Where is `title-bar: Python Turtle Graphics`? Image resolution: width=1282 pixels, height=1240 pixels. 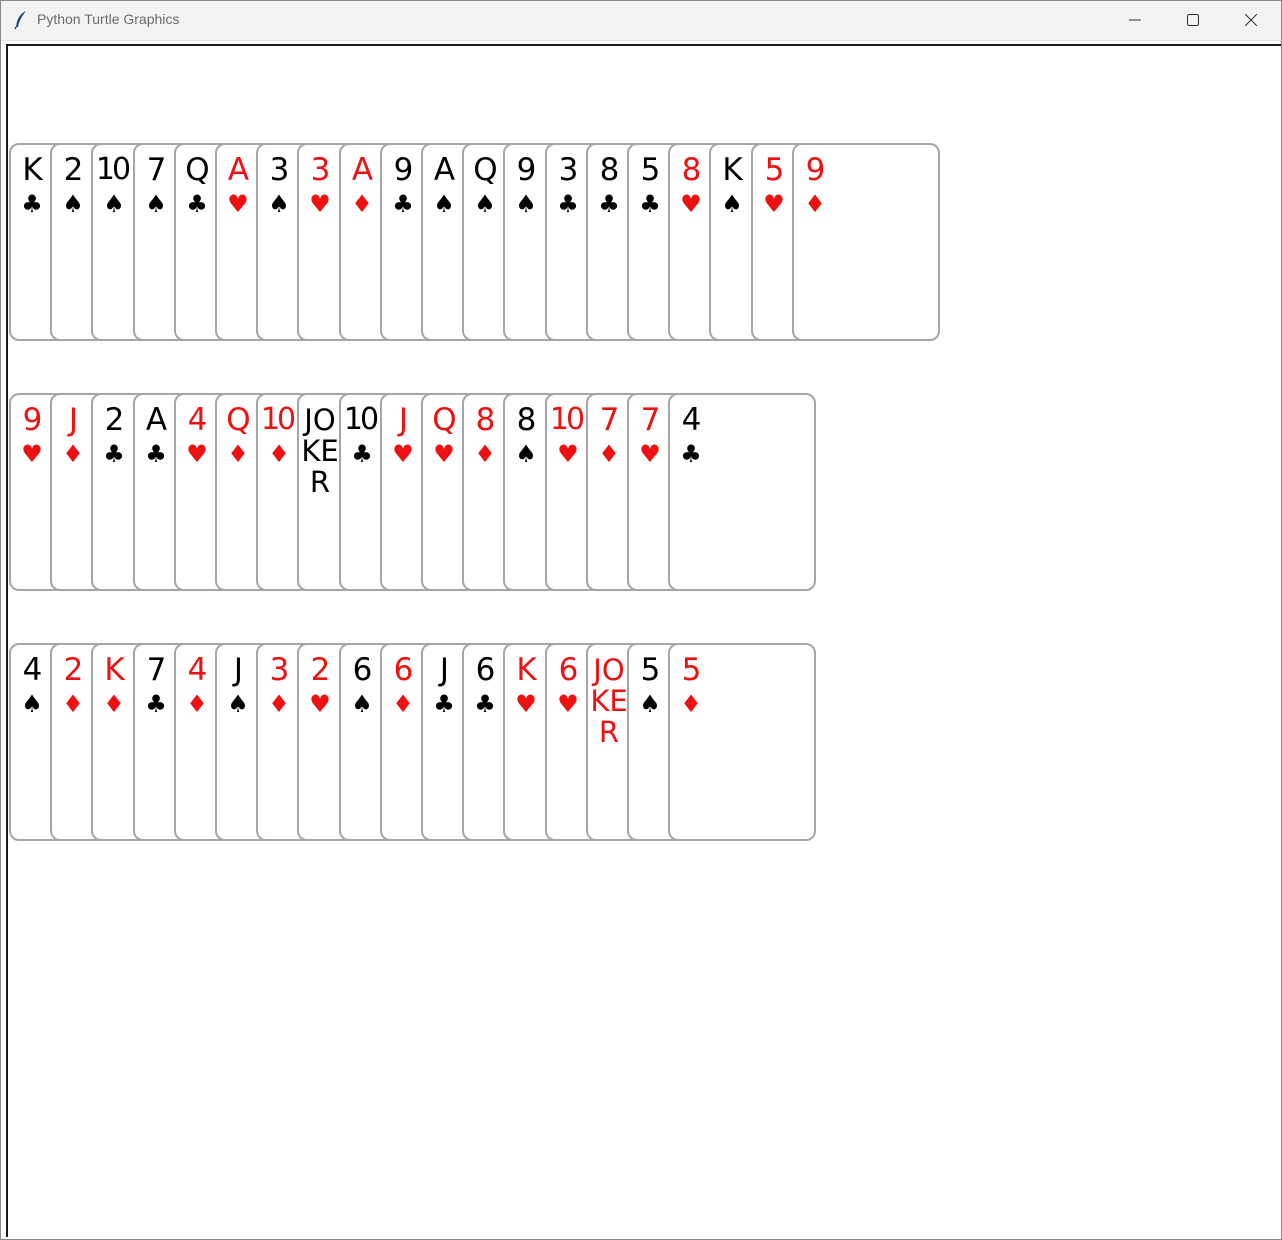
title-bar: Python Turtle Graphics is located at coordinates (641, 21).